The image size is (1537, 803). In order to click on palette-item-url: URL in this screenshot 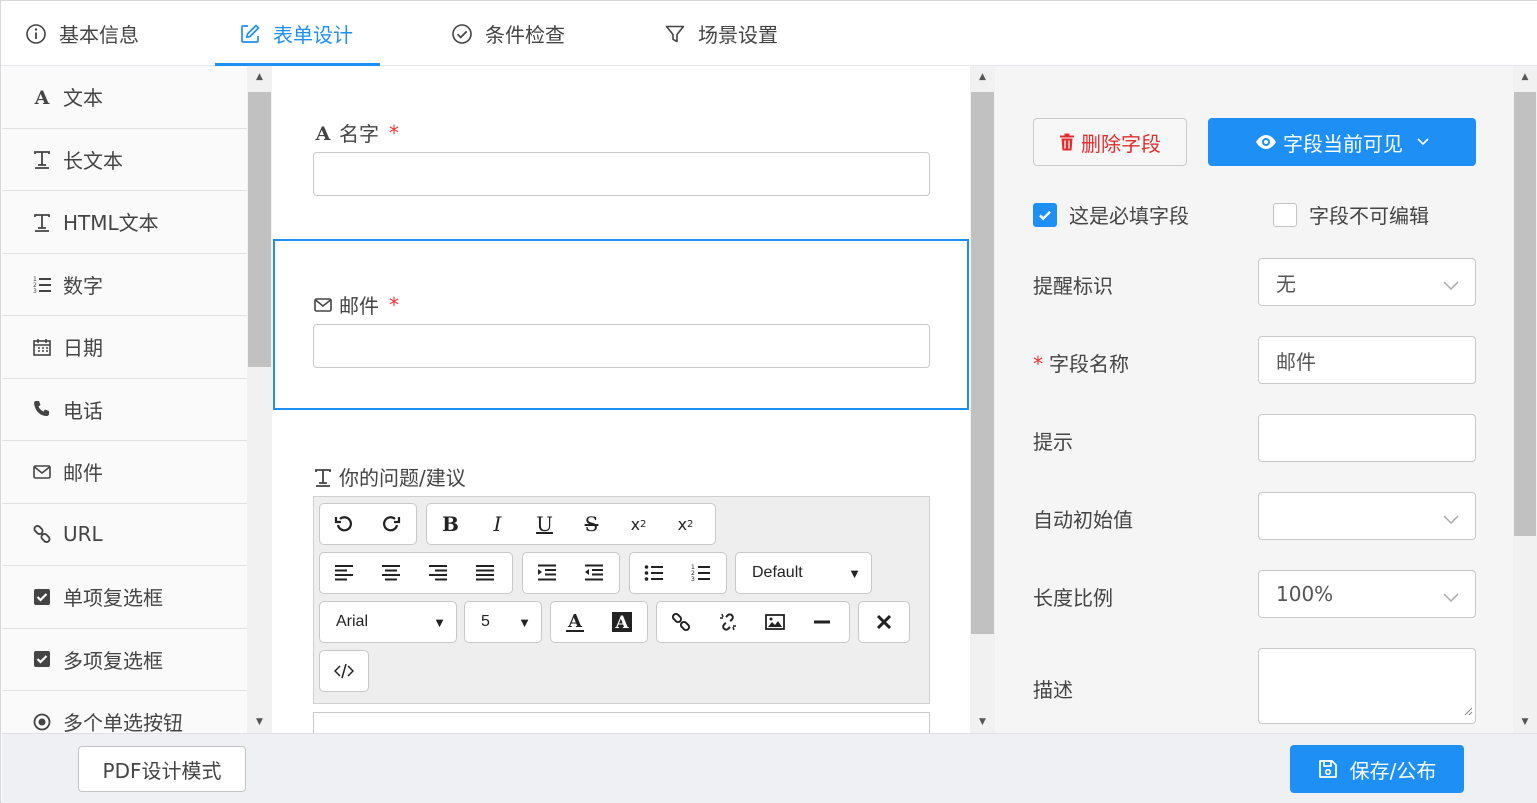, I will do `click(124, 534)`.